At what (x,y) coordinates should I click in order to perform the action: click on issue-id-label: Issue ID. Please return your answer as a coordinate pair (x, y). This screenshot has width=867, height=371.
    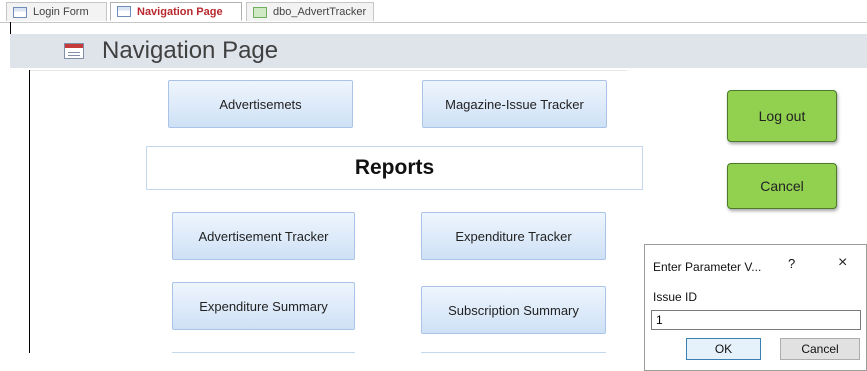
    Looking at the image, I should click on (675, 297).